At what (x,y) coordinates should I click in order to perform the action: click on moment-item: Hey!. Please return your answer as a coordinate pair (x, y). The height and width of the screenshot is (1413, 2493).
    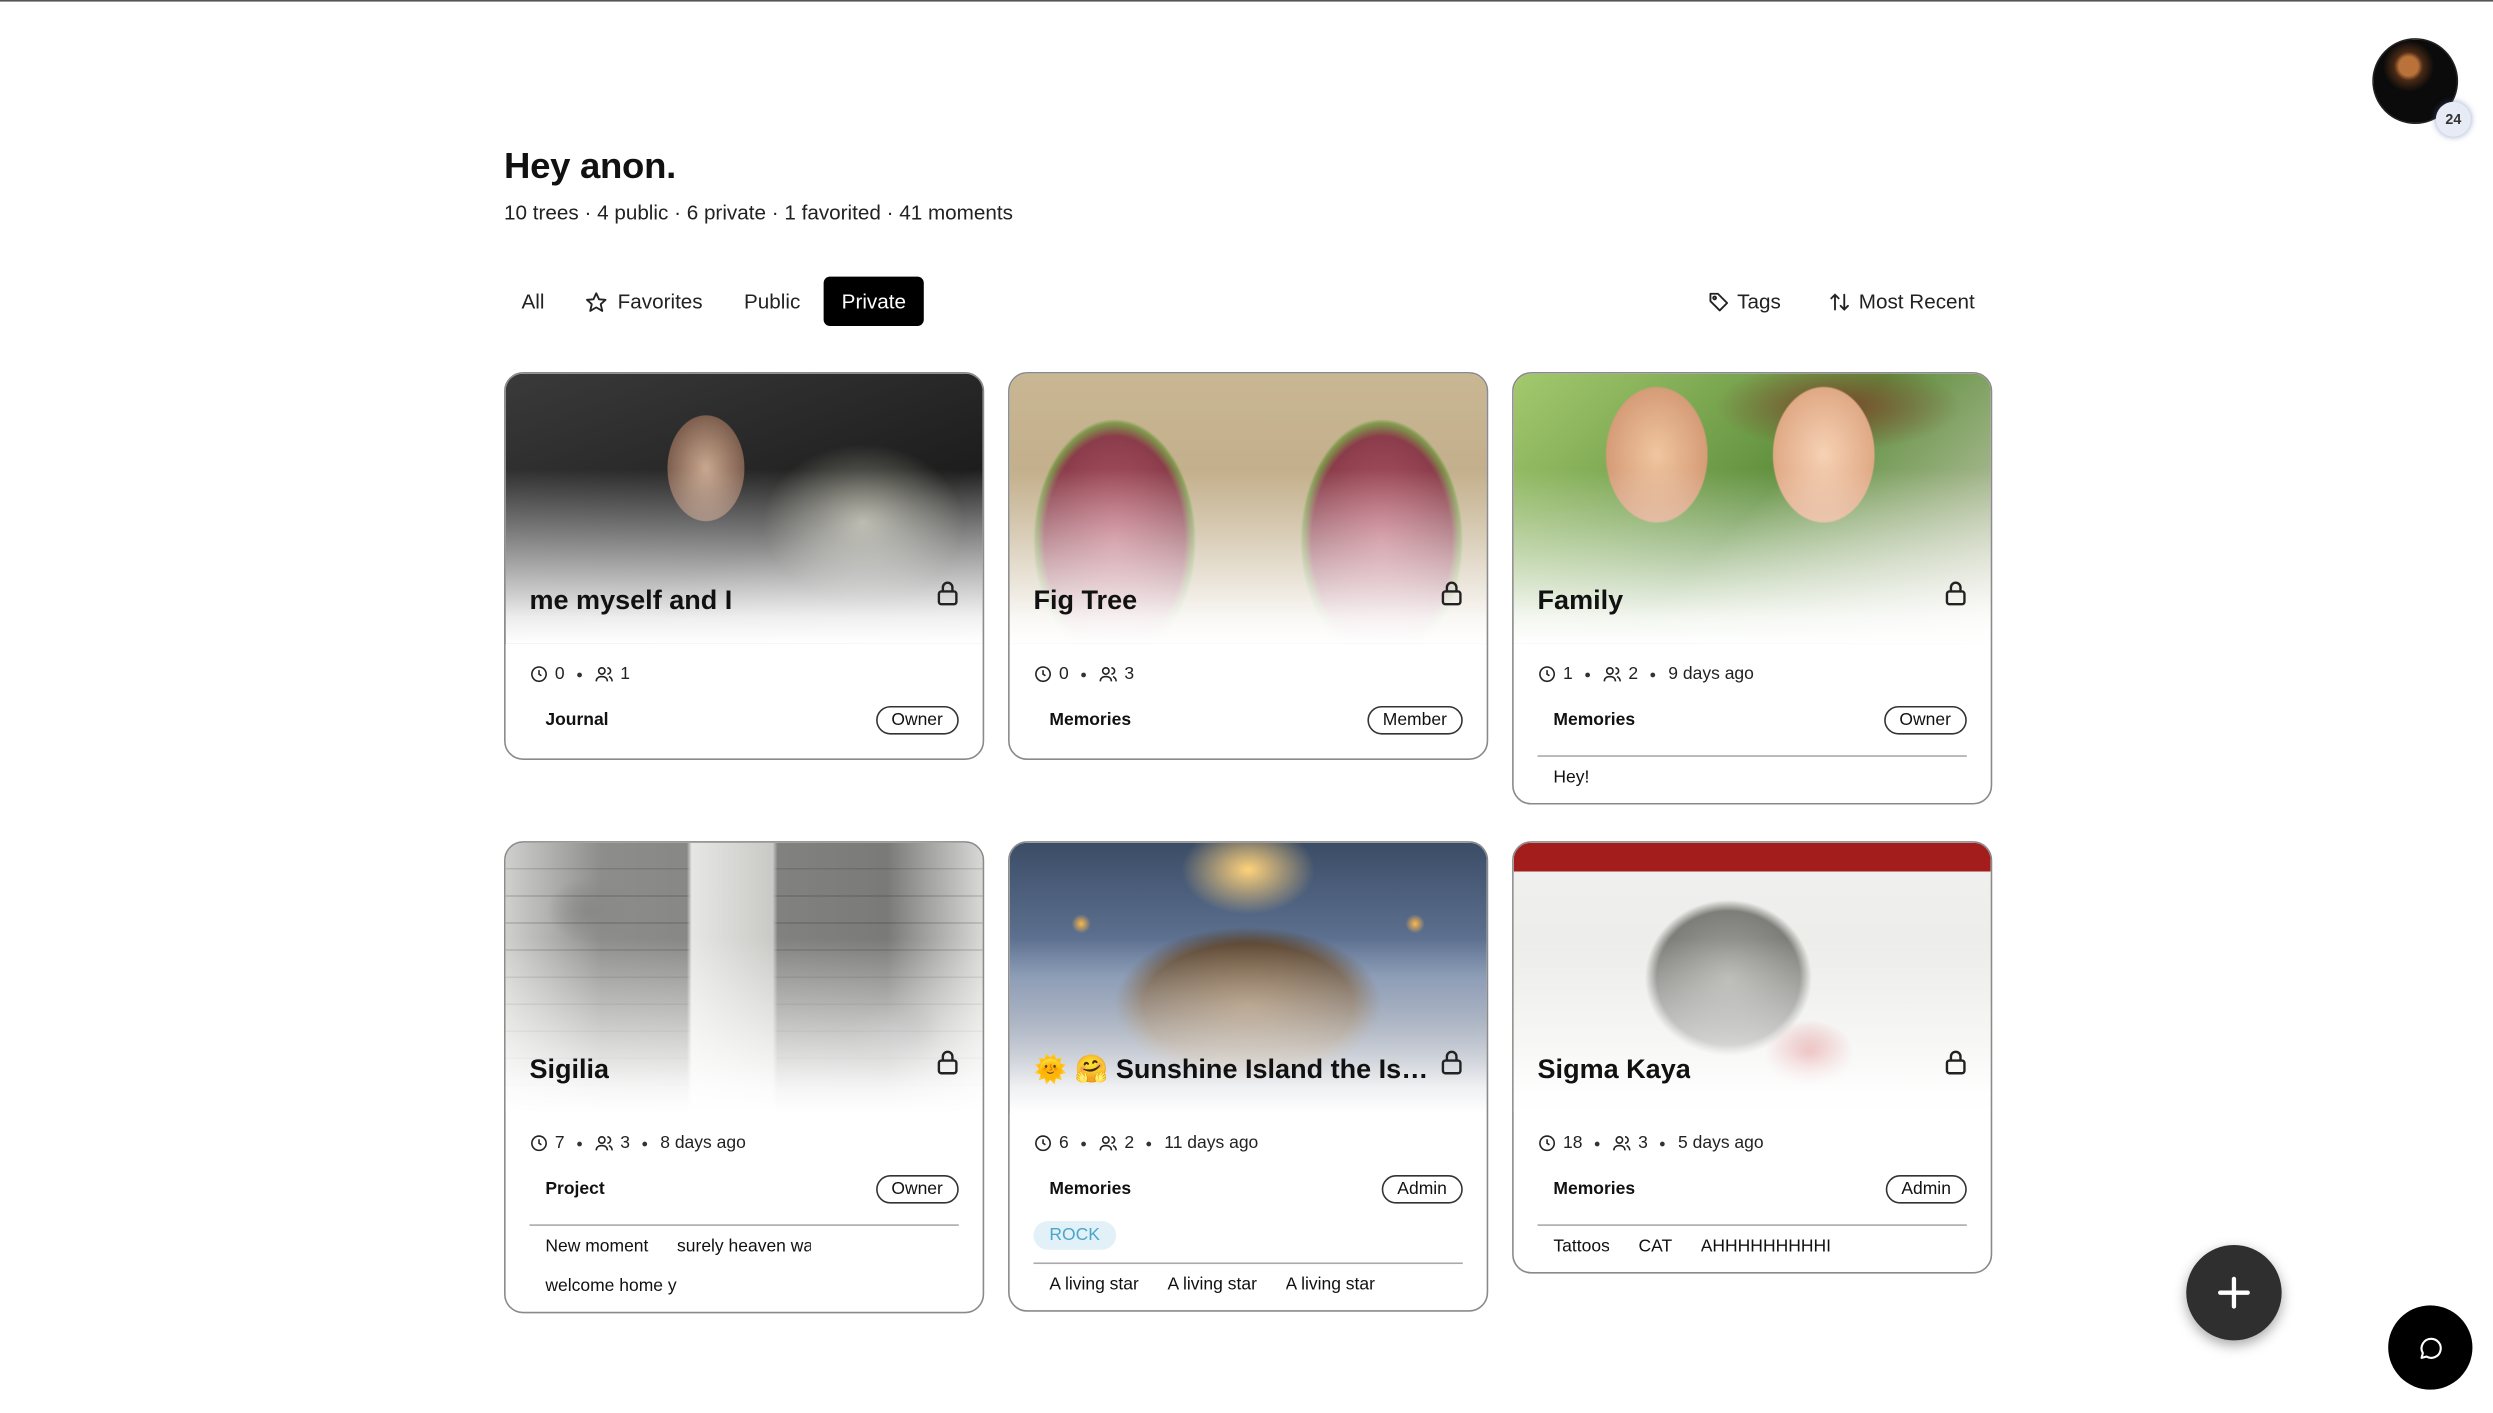
    Looking at the image, I should click on (1571, 777).